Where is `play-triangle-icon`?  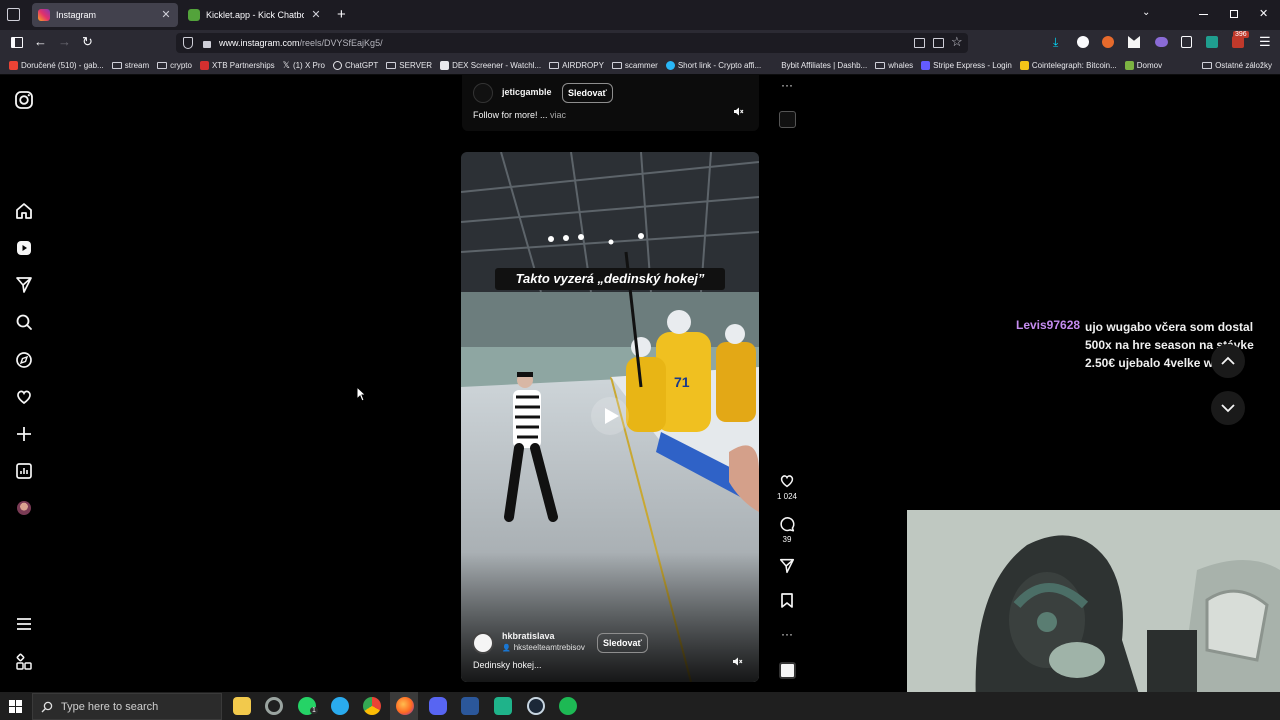
play-triangle-icon is located at coordinates (612, 416).